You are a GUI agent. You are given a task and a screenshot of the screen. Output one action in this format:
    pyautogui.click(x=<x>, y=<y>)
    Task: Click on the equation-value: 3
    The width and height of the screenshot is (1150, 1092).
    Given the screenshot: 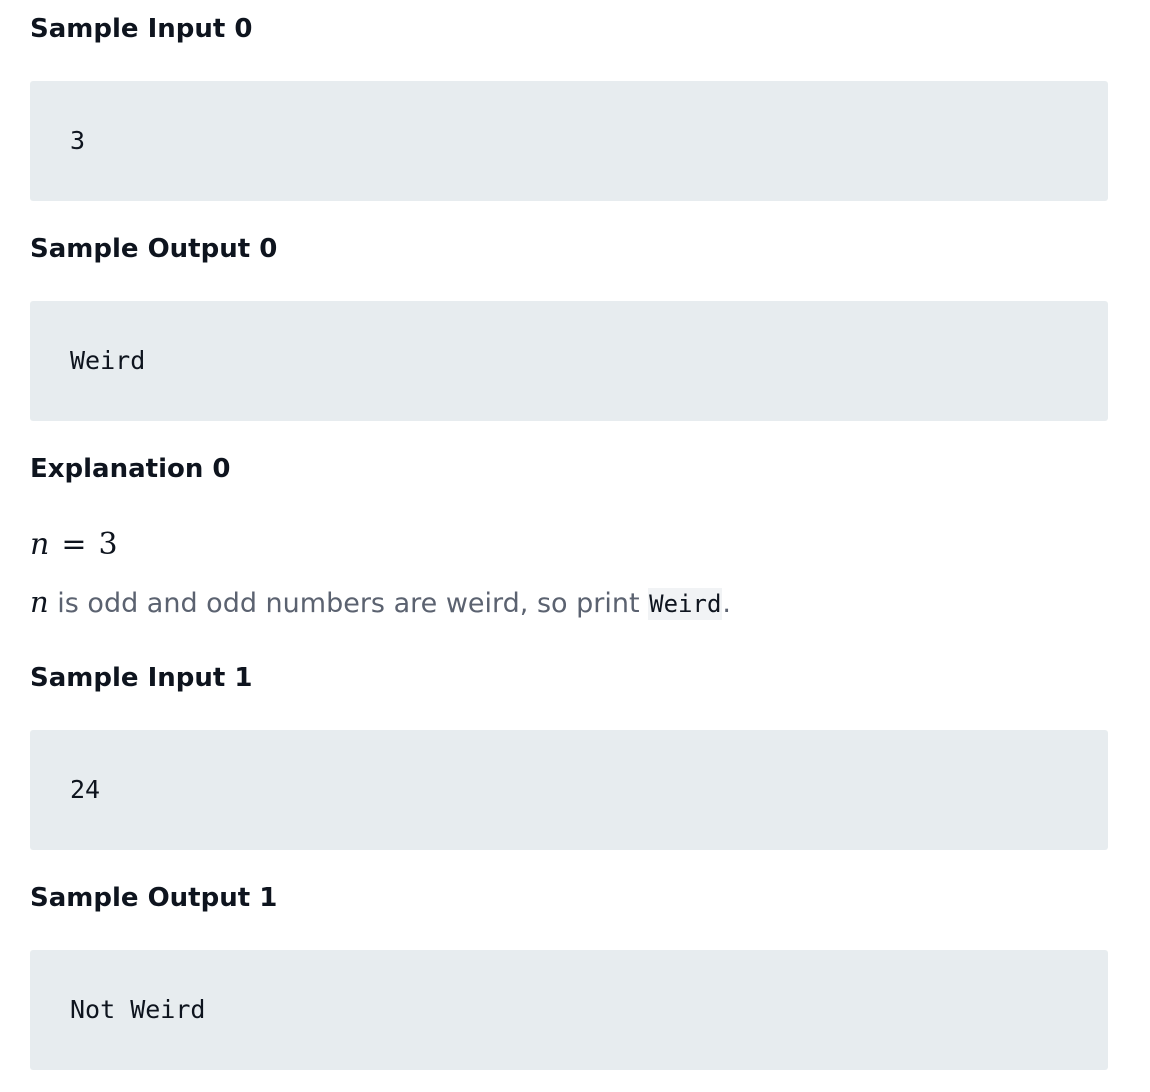 What is the action you would take?
    pyautogui.click(x=108, y=544)
    